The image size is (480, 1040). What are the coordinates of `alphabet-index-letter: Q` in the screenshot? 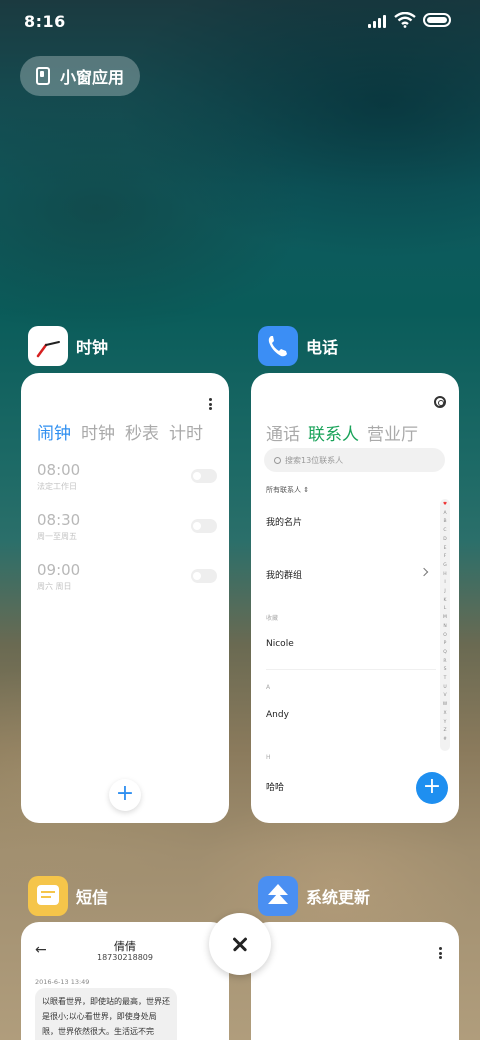 It's located at (445, 653).